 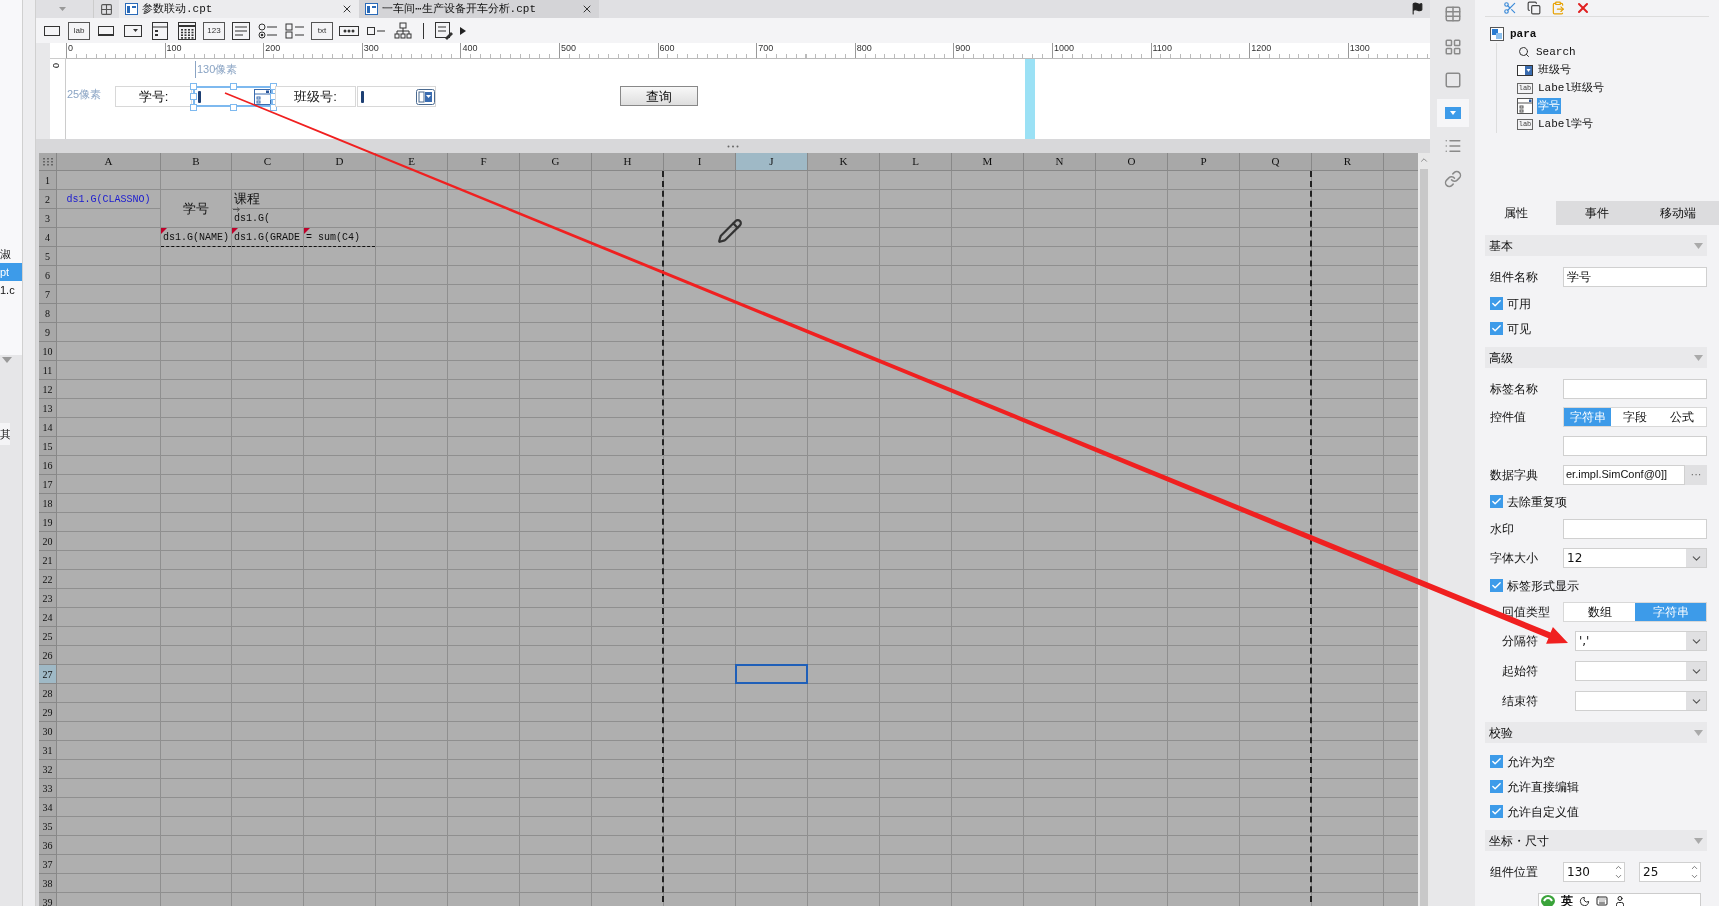 I want to click on column-header: F, so click(x=484, y=162).